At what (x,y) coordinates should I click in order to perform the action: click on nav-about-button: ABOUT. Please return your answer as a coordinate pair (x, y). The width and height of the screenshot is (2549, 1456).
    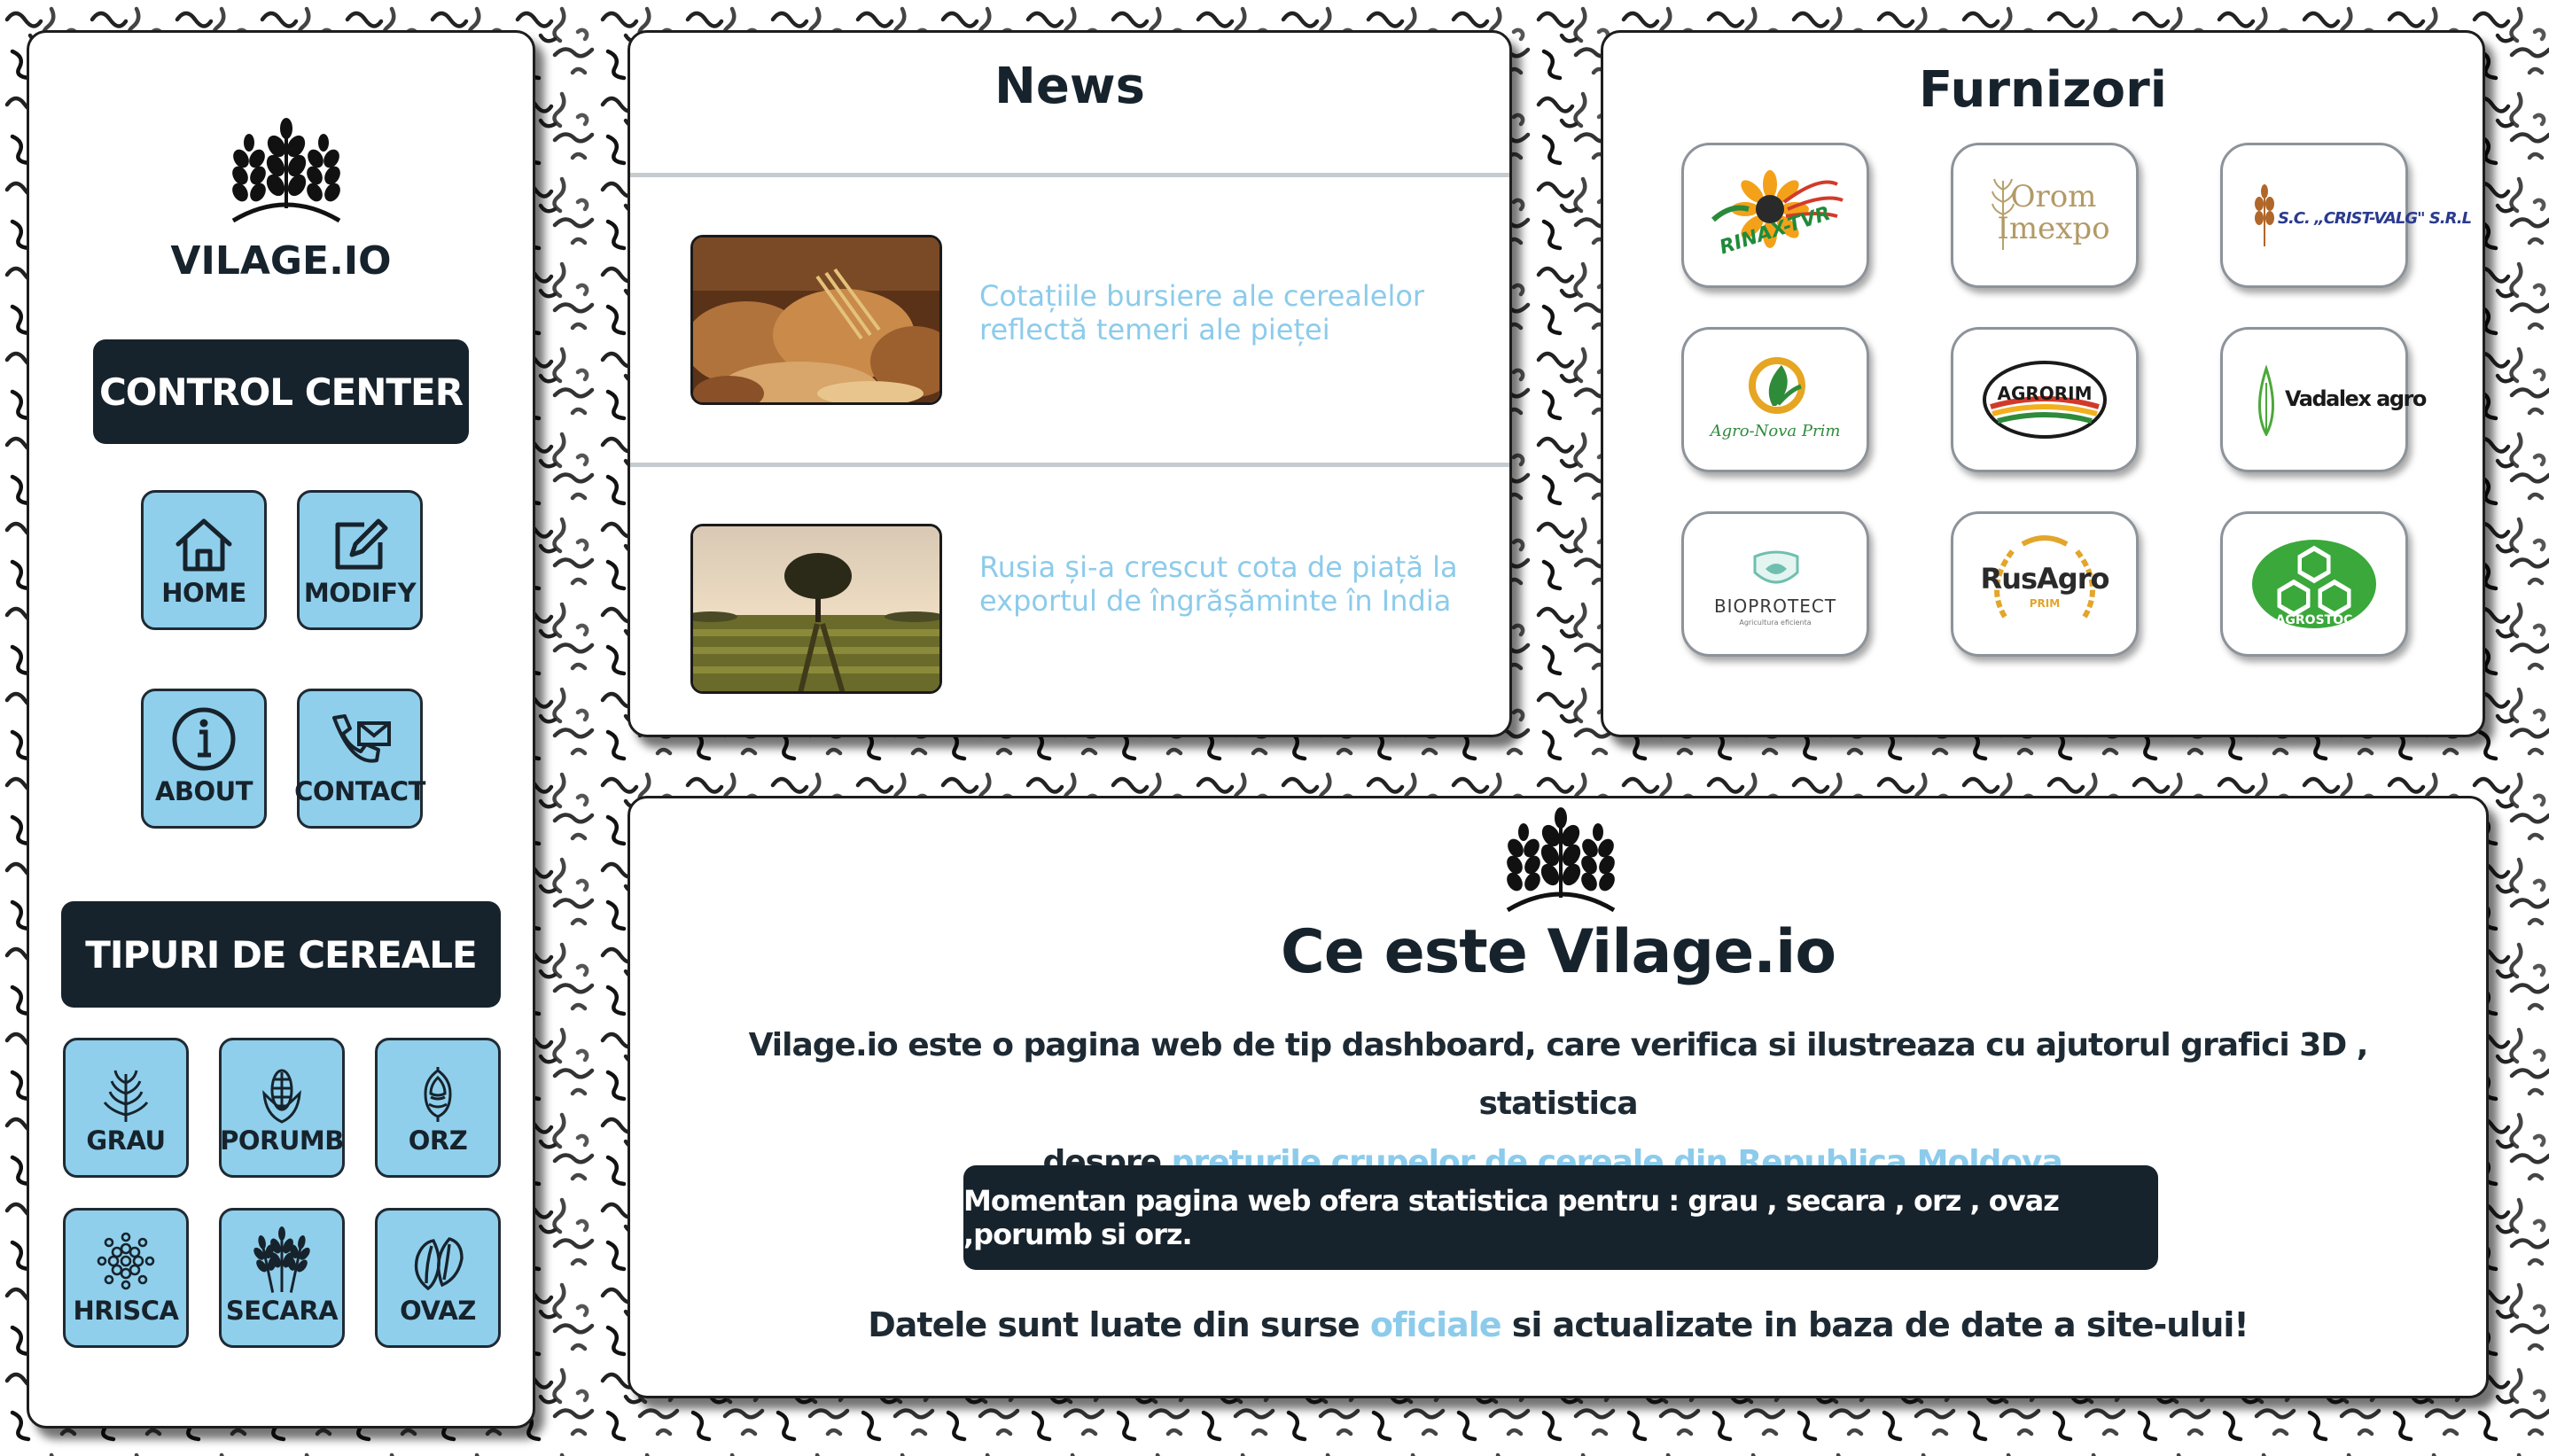
    Looking at the image, I should click on (204, 759).